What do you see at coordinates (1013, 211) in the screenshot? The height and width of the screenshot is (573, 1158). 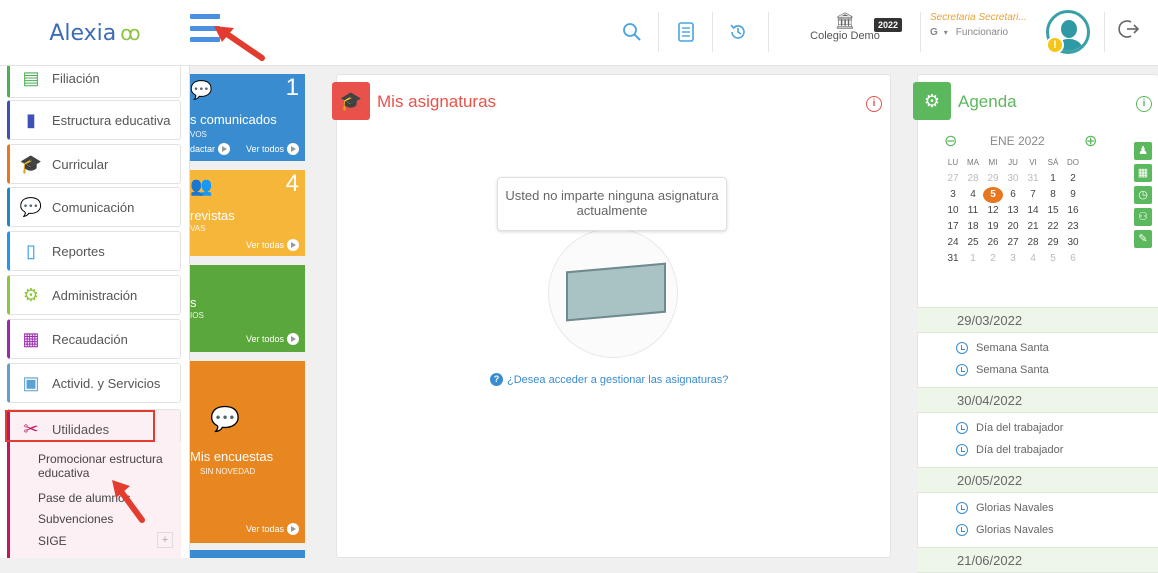 I see `calendar-day: 13` at bounding box center [1013, 211].